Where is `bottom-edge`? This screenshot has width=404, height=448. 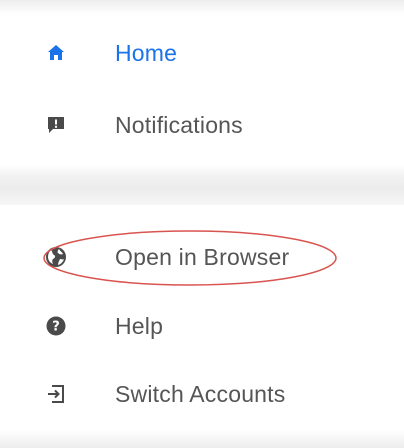 bottom-edge is located at coordinates (202, 439).